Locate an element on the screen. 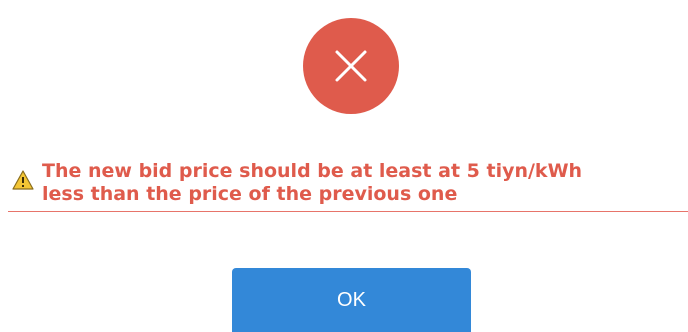 Image resolution: width=688 pixels, height=332 pixels. close-x-icon is located at coordinates (351, 66).